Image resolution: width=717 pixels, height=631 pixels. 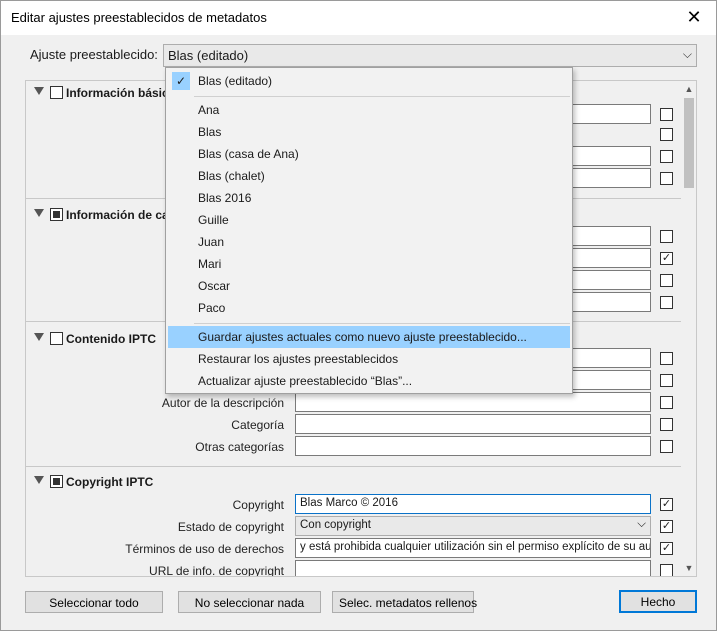 What do you see at coordinates (688, 568) in the screenshot?
I see `scroll-down-icon: ▼` at bounding box center [688, 568].